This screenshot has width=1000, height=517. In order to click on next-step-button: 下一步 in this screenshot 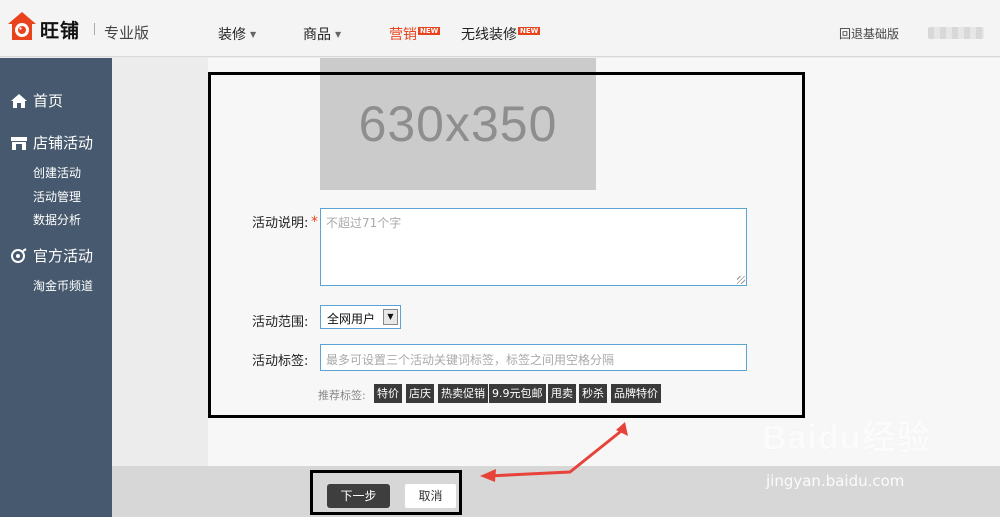, I will do `click(358, 496)`.